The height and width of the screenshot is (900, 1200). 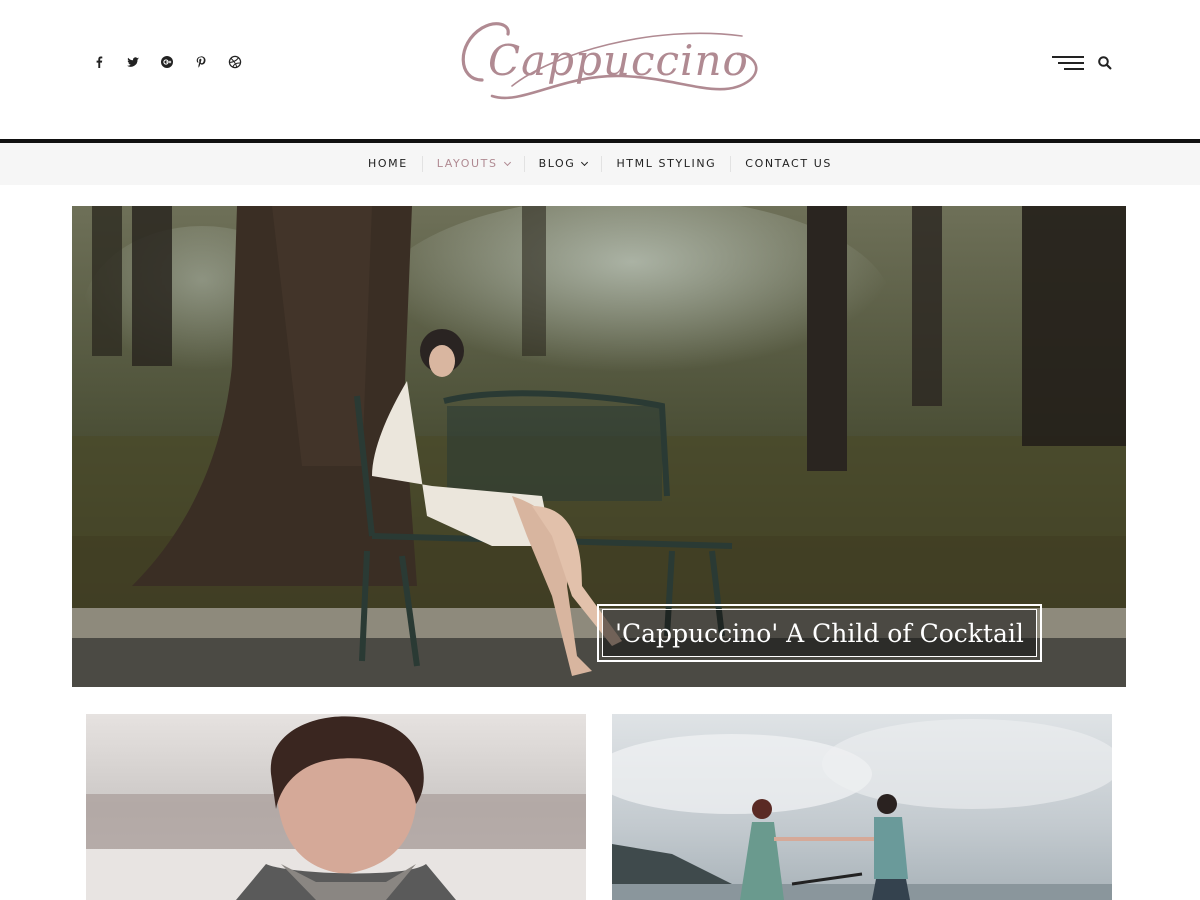 What do you see at coordinates (618, 60) in the screenshot?
I see `logo-text: Cappuccino` at bounding box center [618, 60].